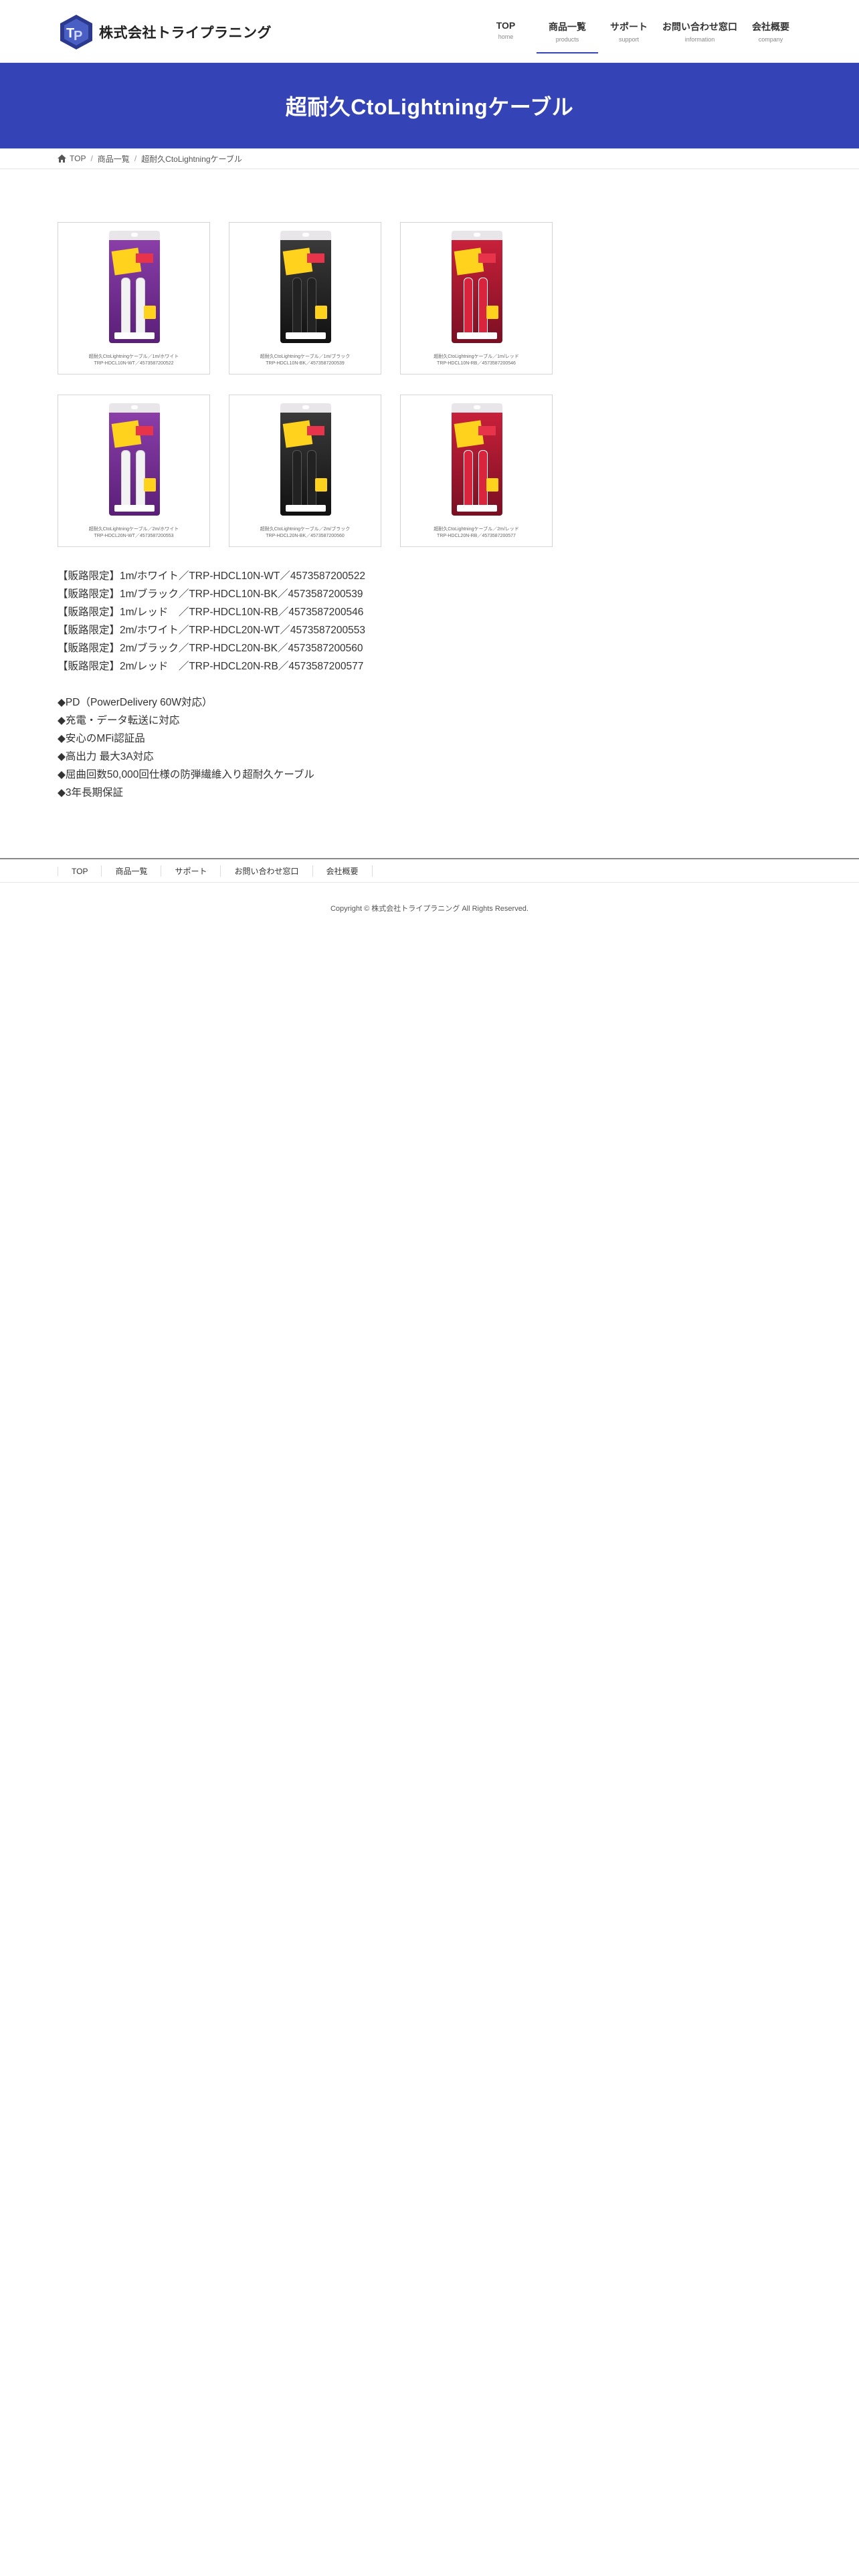 Image resolution: width=859 pixels, height=2576 pixels. What do you see at coordinates (476, 363) in the screenshot?
I see `caption-code: TRP-HDCL10N-RB／4573587200546` at bounding box center [476, 363].